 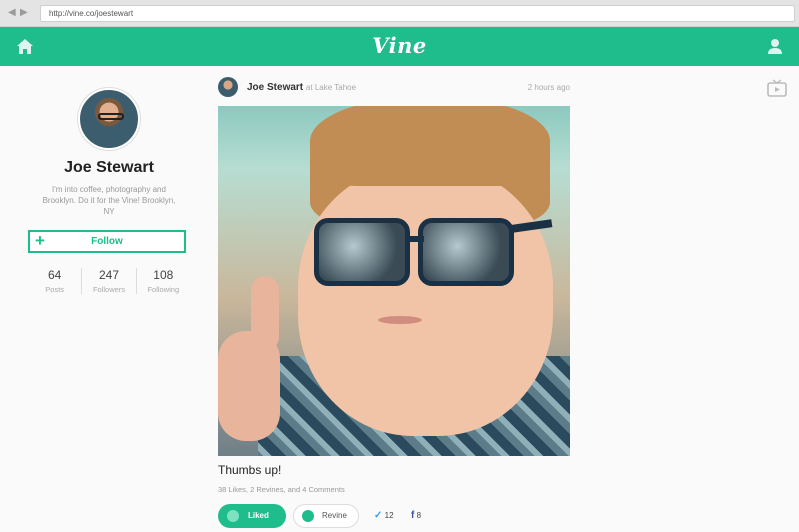 I want to click on stat-value: 64, so click(x=54, y=275).